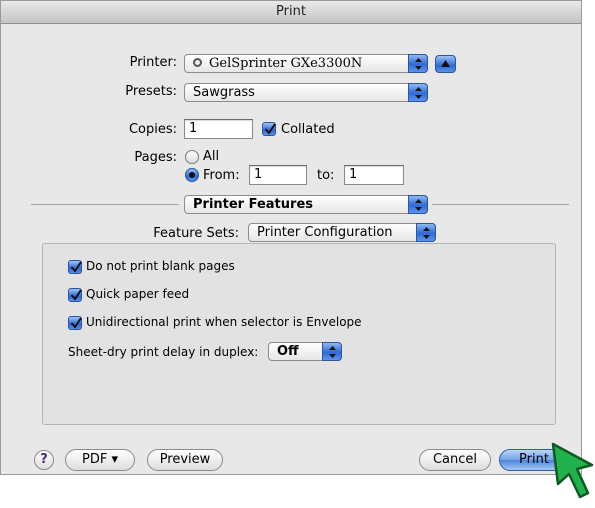 Image resolution: width=595 pixels, height=508 pixels. I want to click on printer-label: Printer:, so click(153, 62).